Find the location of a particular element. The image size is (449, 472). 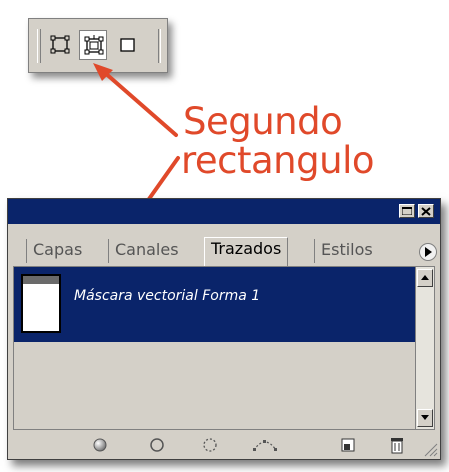

panel-menu-arrow-icon is located at coordinates (428, 252).